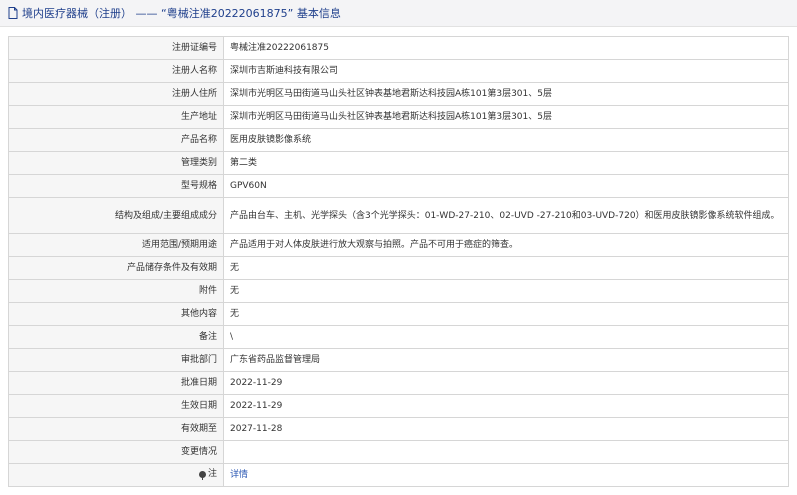 Image resolution: width=797 pixels, height=495 pixels. Describe the element at coordinates (116, 186) in the screenshot. I see `field-label: 型号规格` at that location.